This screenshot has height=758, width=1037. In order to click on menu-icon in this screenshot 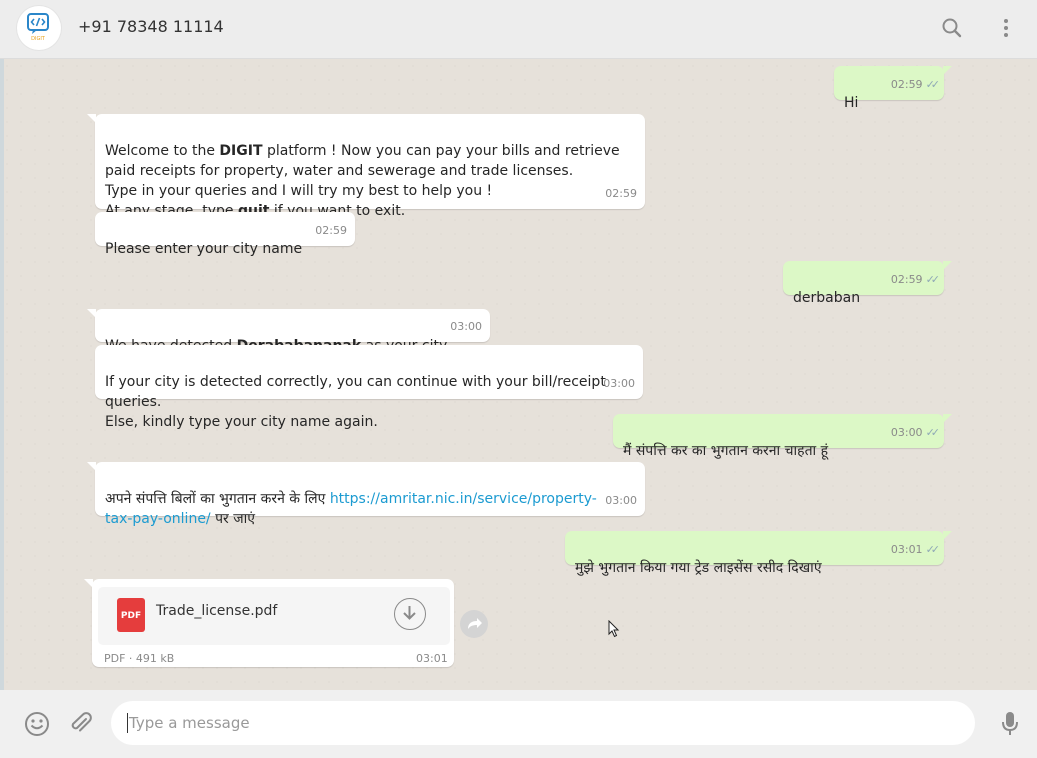, I will do `click(1006, 28)`.